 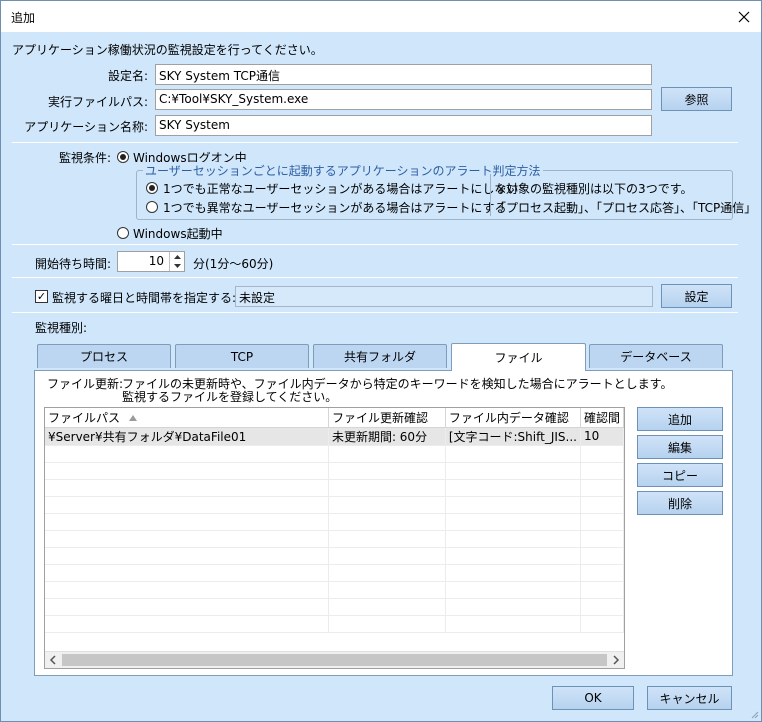 I want to click on tab-shared-folder: 共有フォルダ, so click(x=380, y=356).